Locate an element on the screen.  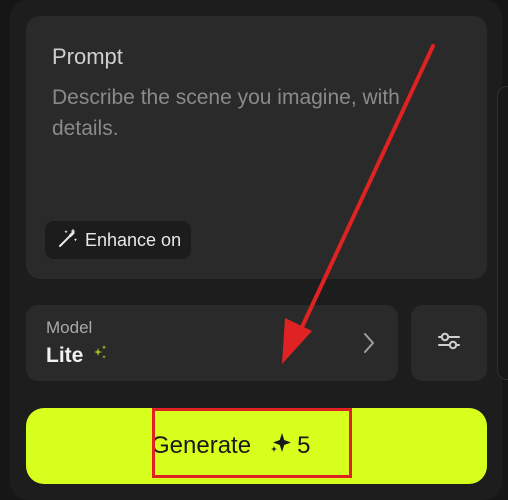
settings-button is located at coordinates (449, 343).